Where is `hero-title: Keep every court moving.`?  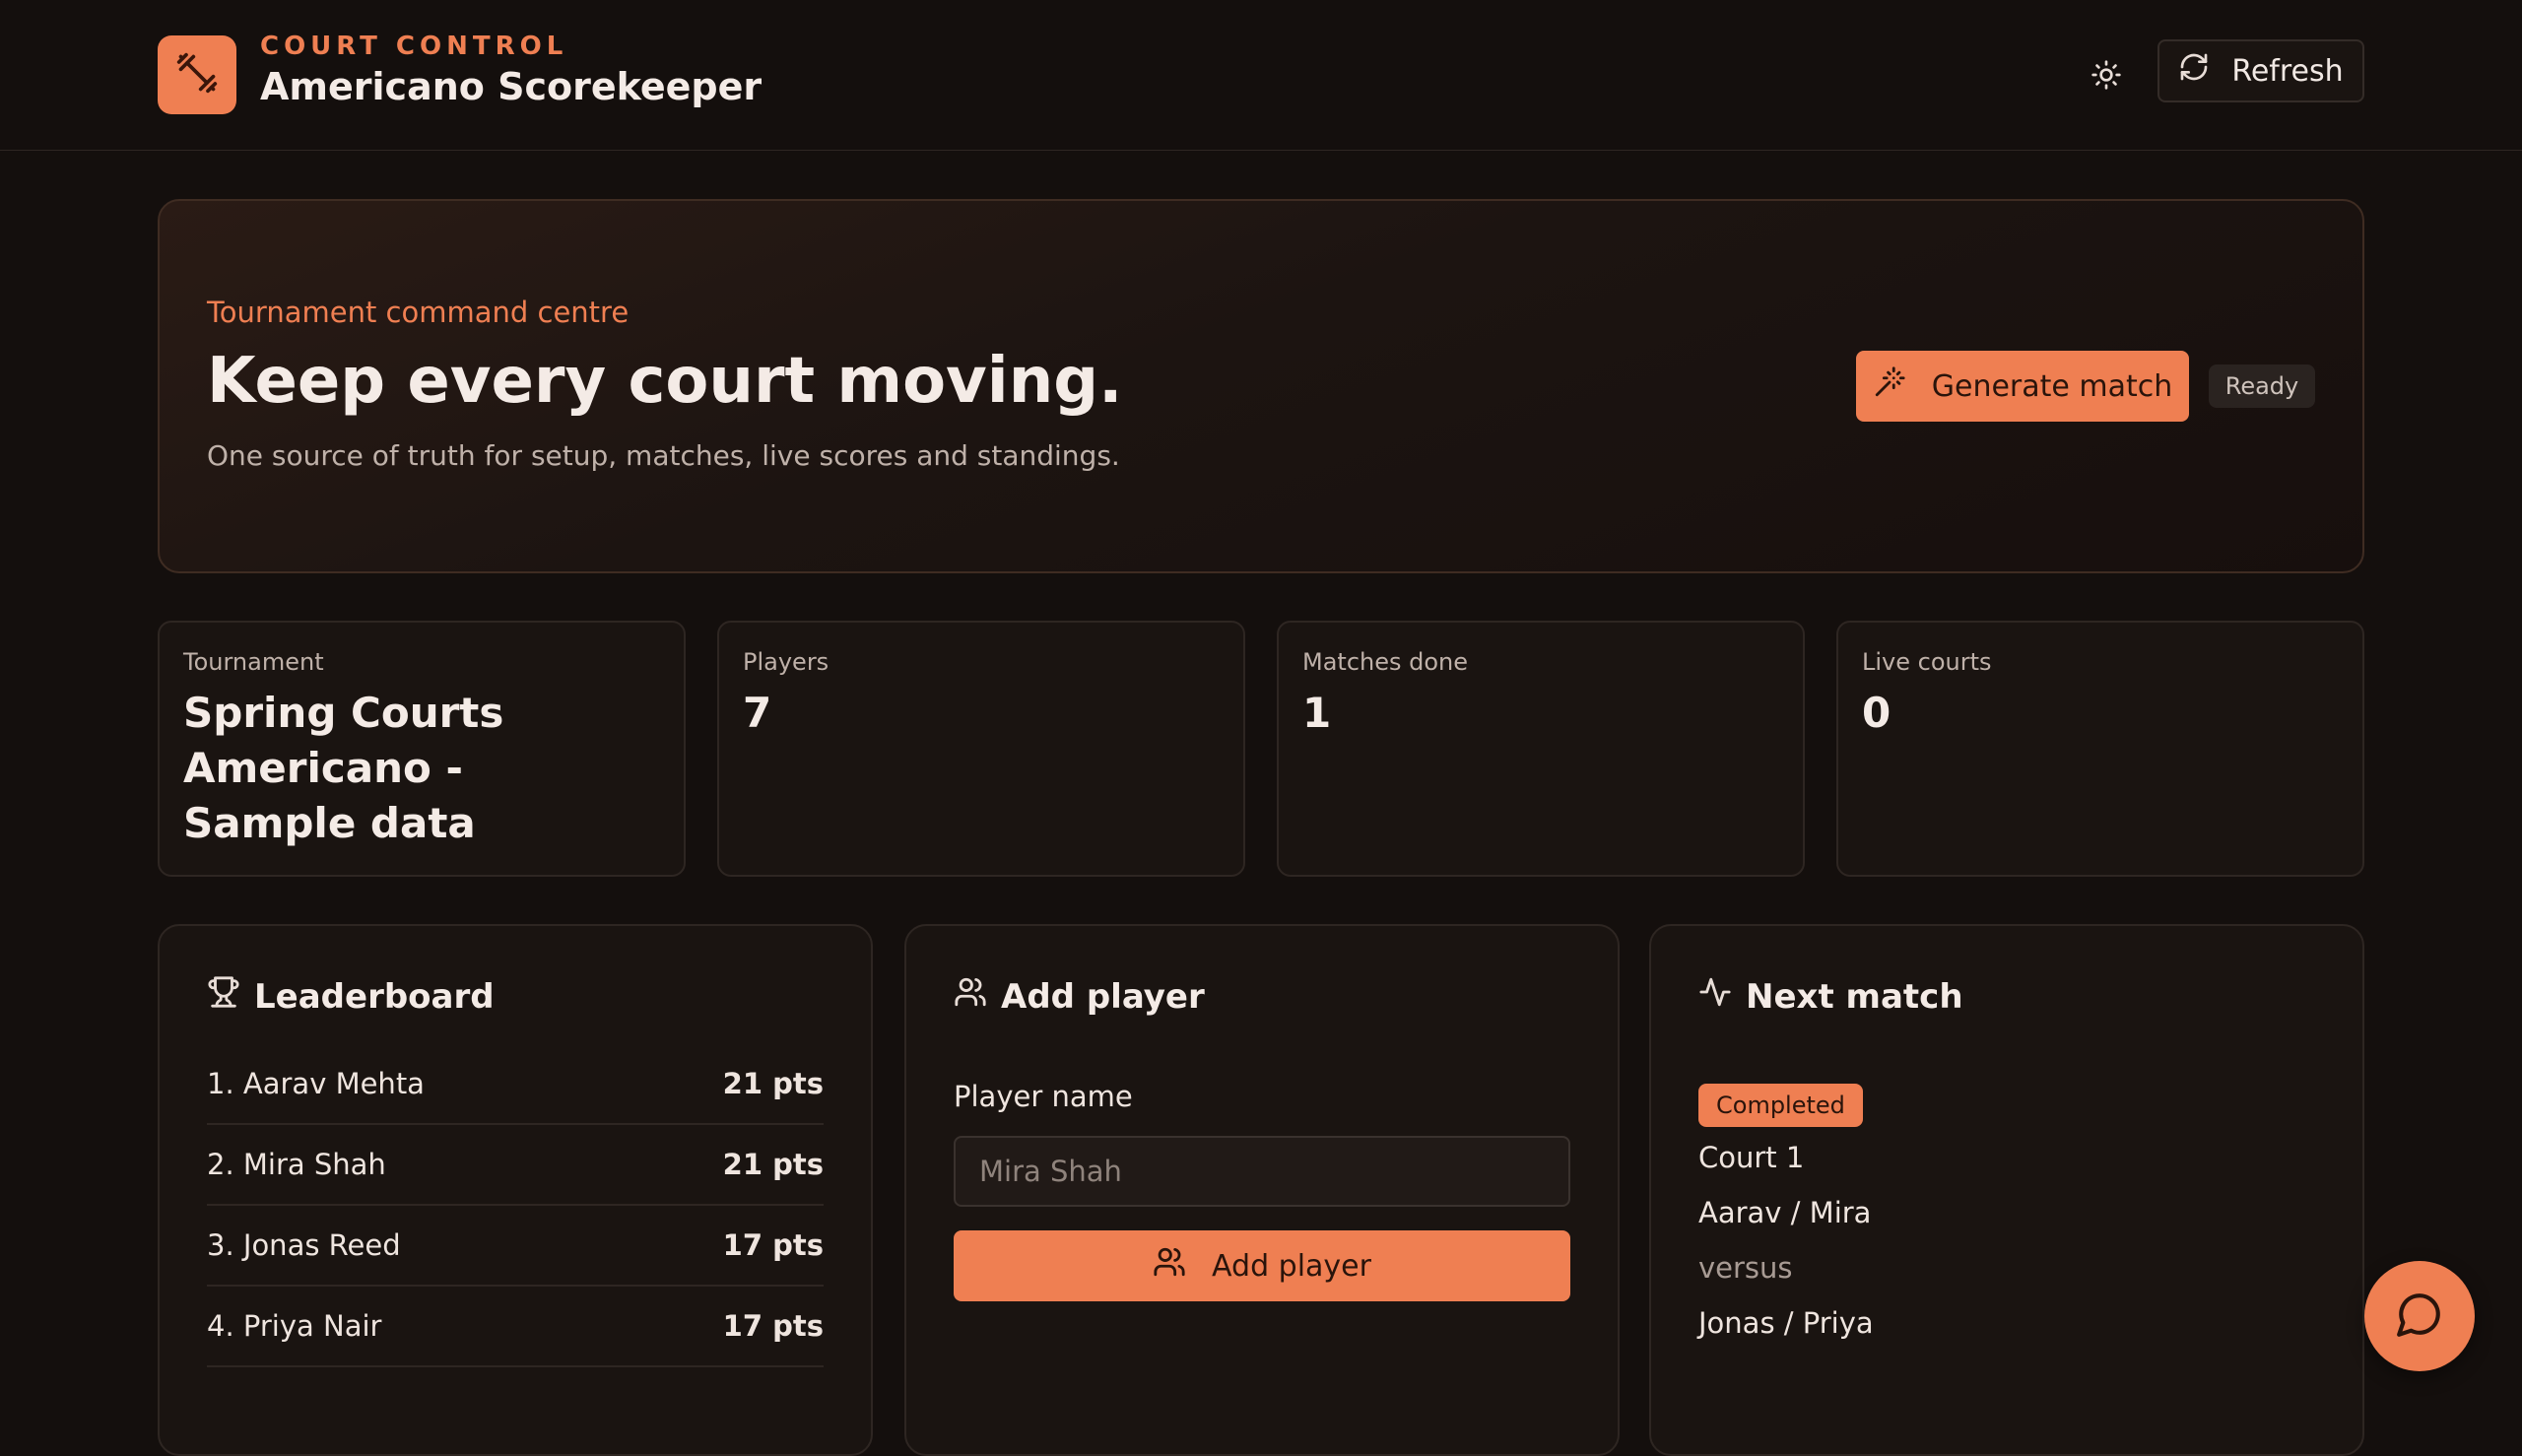
hero-title: Keep every court moving. is located at coordinates (665, 381).